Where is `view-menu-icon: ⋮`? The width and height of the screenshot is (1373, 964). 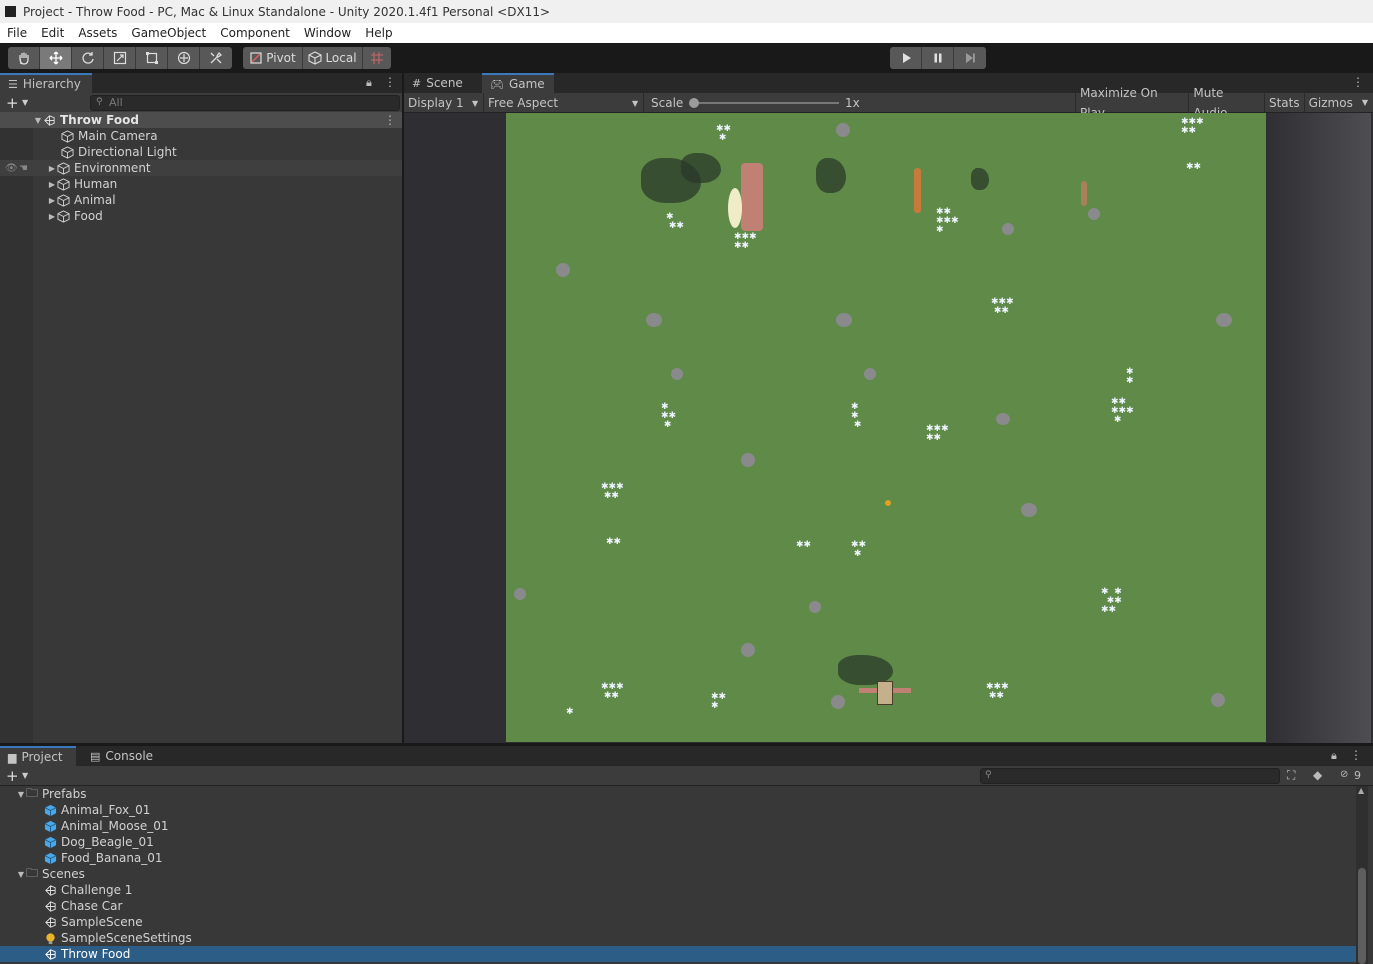
view-menu-icon: ⋮ is located at coordinates (1358, 82).